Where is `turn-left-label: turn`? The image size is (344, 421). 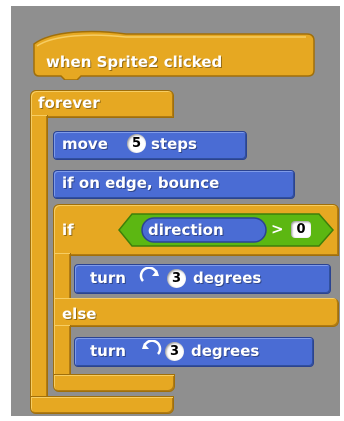
turn-left-label: turn is located at coordinates (108, 351).